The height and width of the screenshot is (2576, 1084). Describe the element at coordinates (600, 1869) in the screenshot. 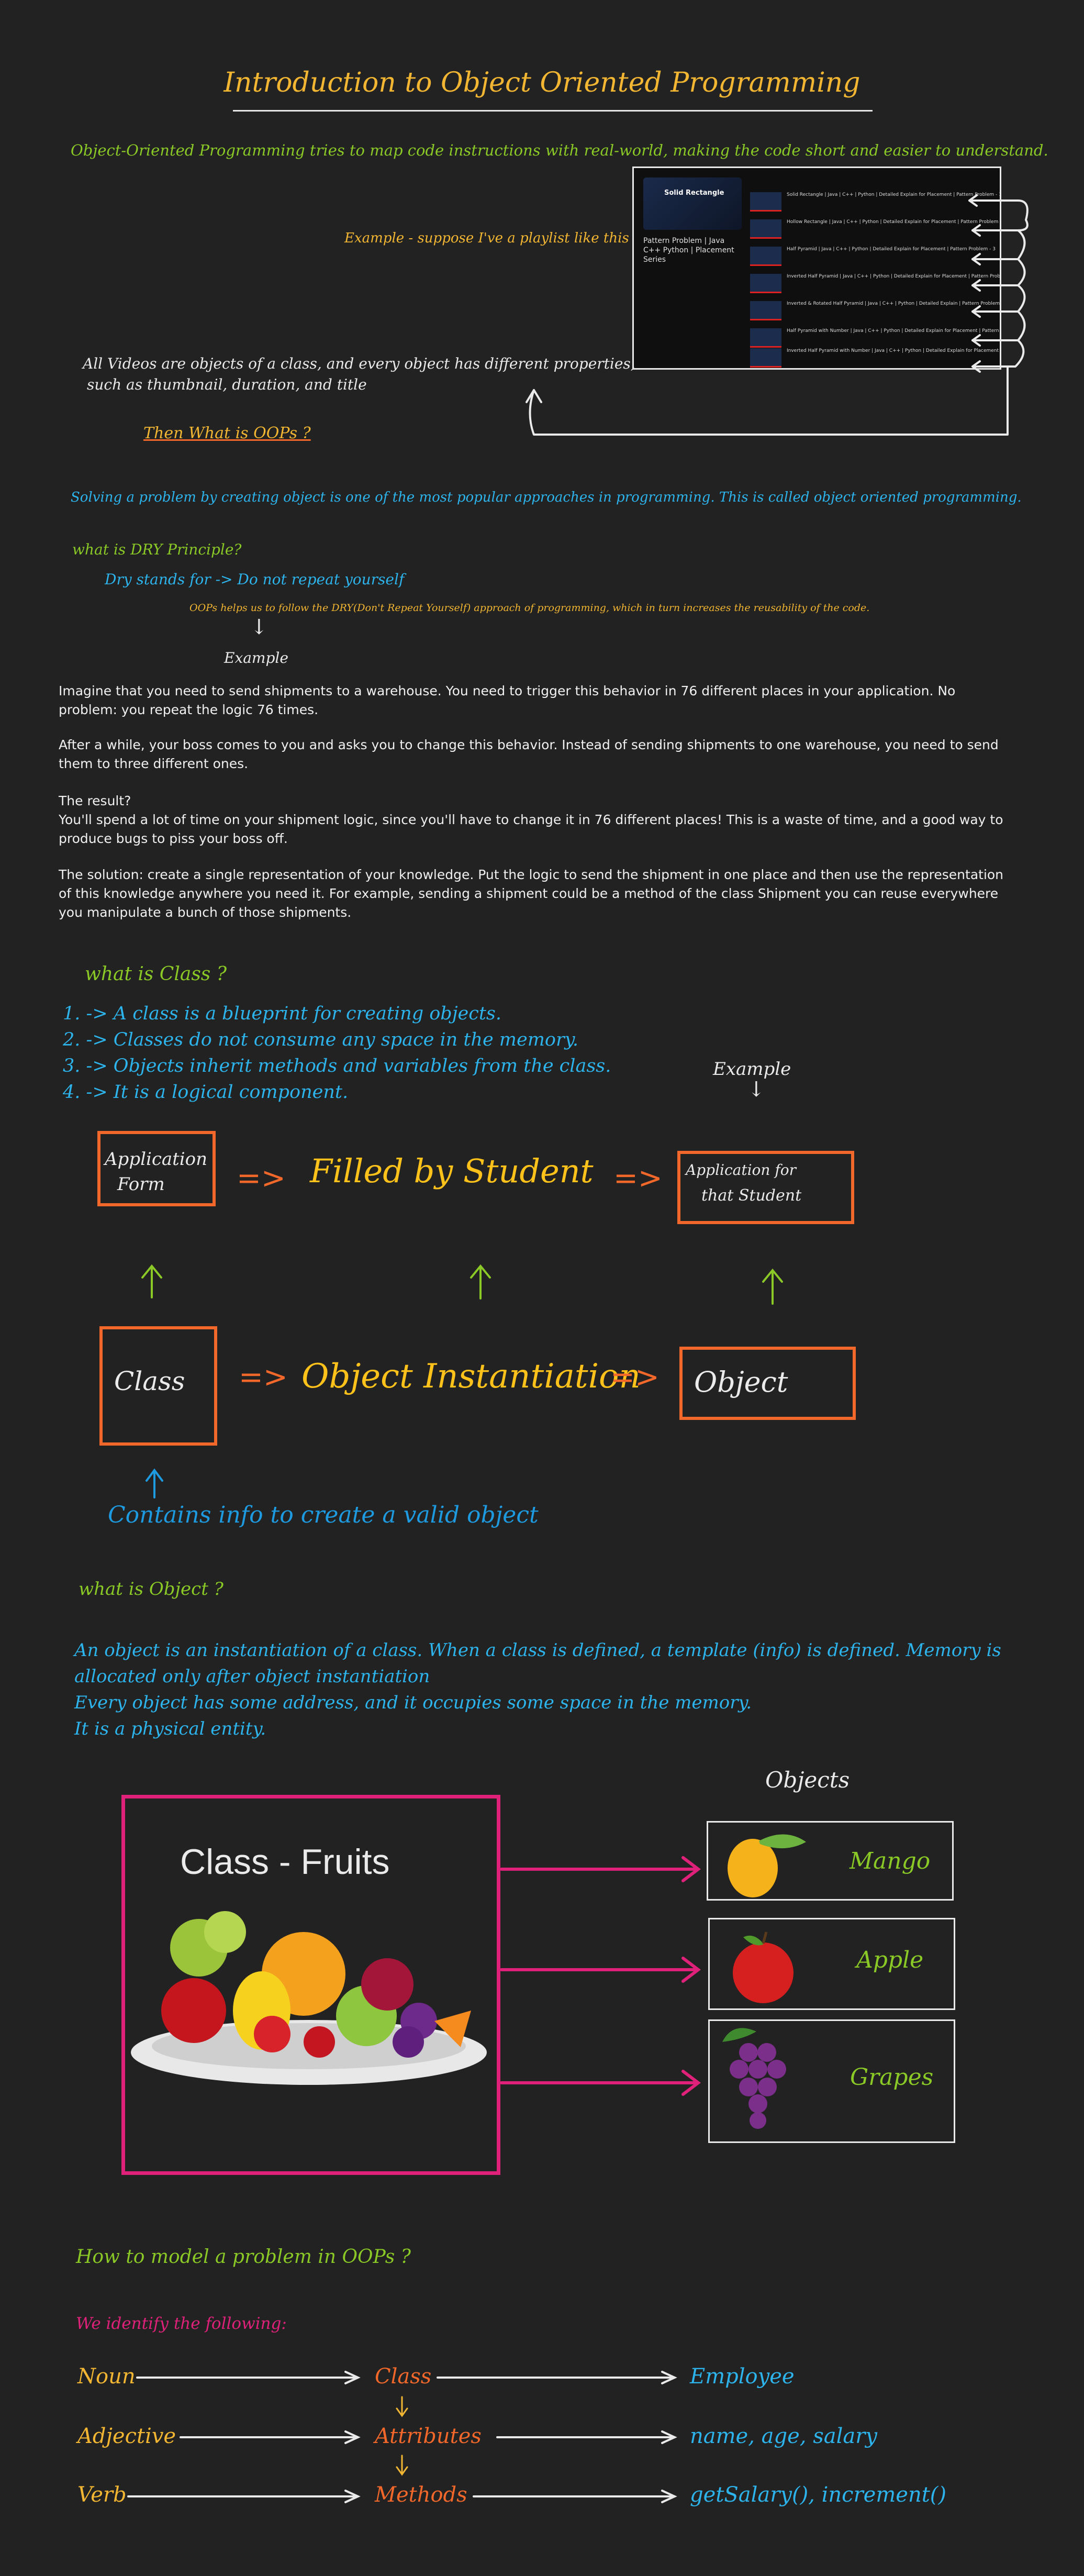

I see `arrow-to-mango-icon` at that location.